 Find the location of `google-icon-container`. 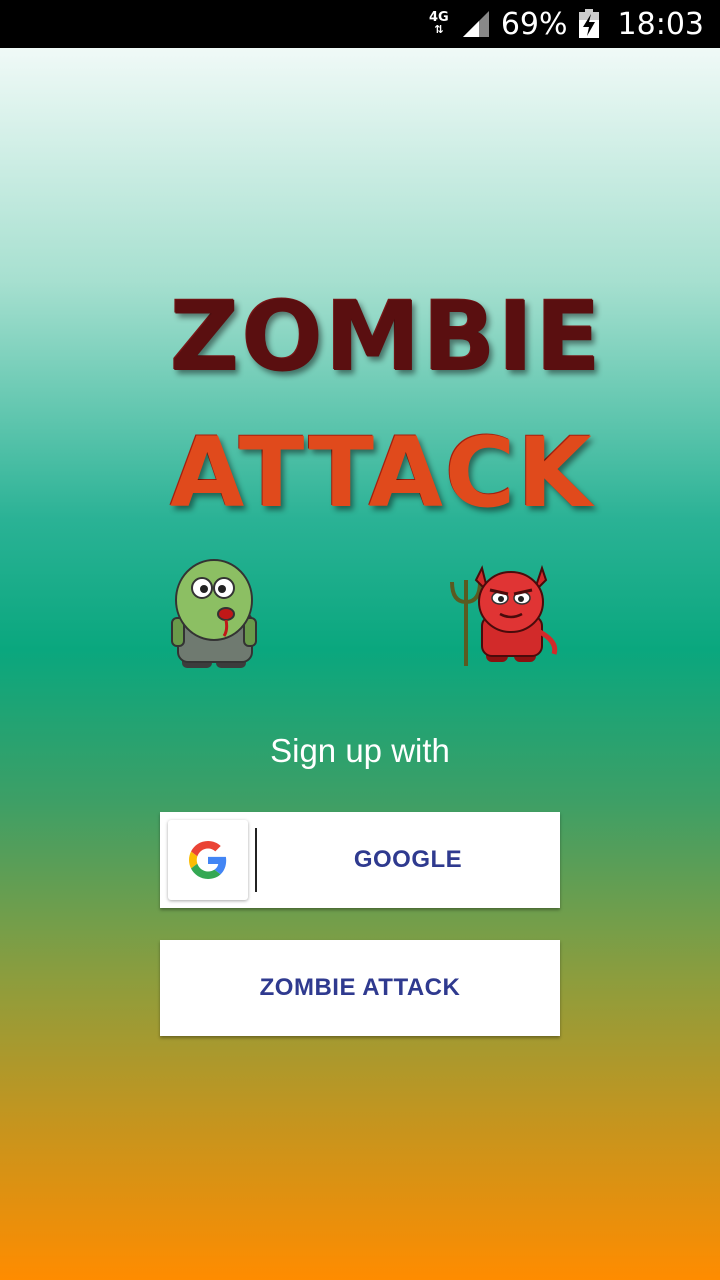

google-icon-container is located at coordinates (208, 860).